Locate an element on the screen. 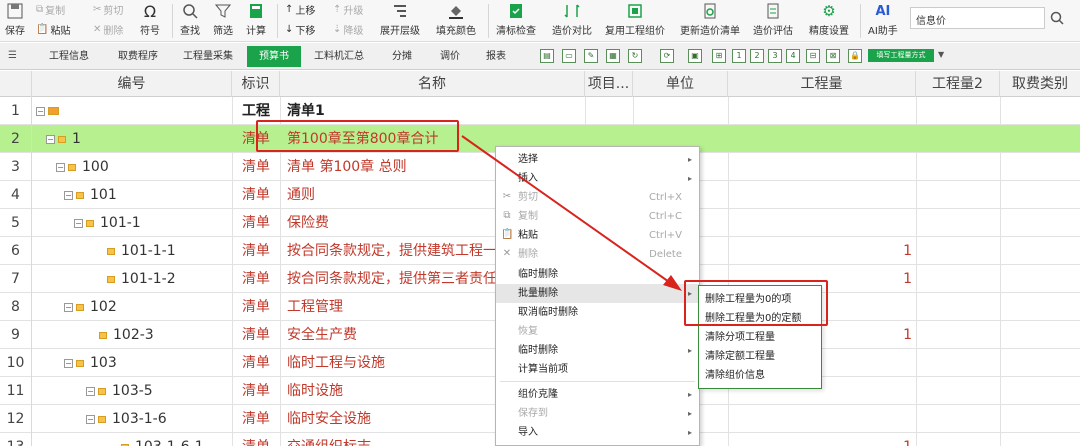 This screenshot has width=1080, height=446. menu-item-save-to: 保存到 ▸ is located at coordinates (597, 413).